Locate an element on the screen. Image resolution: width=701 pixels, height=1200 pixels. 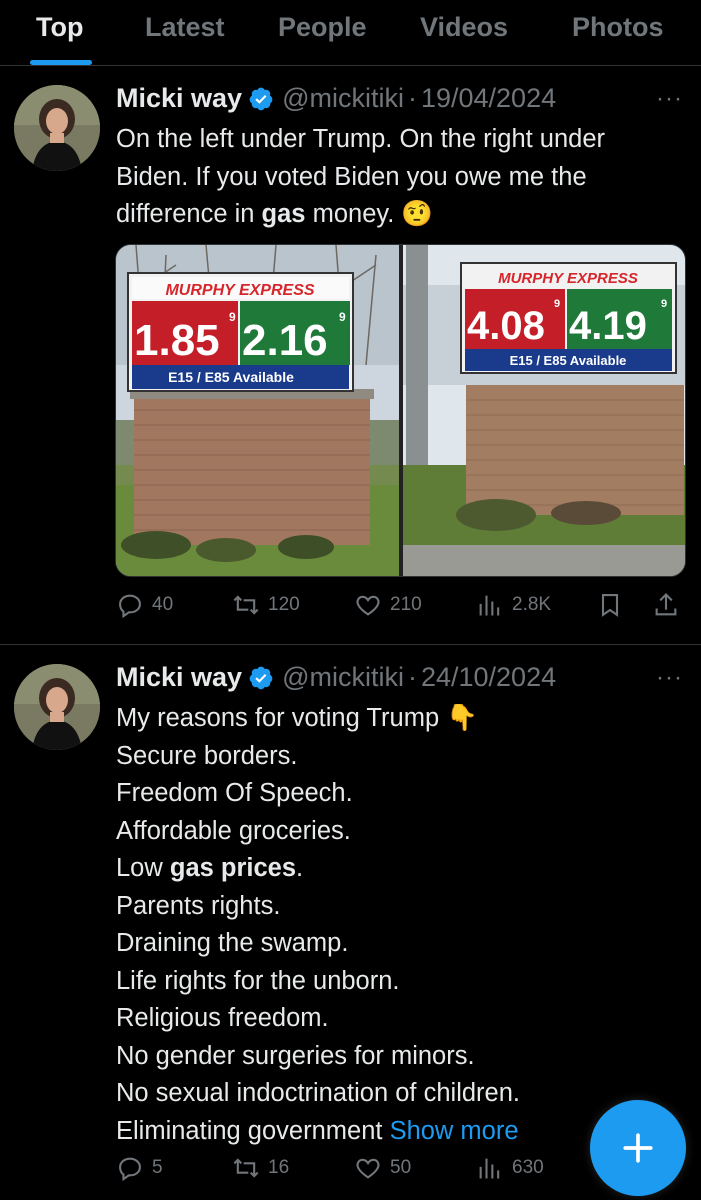
price-diesel-fraction-left: 9 is located at coordinates (342, 317).